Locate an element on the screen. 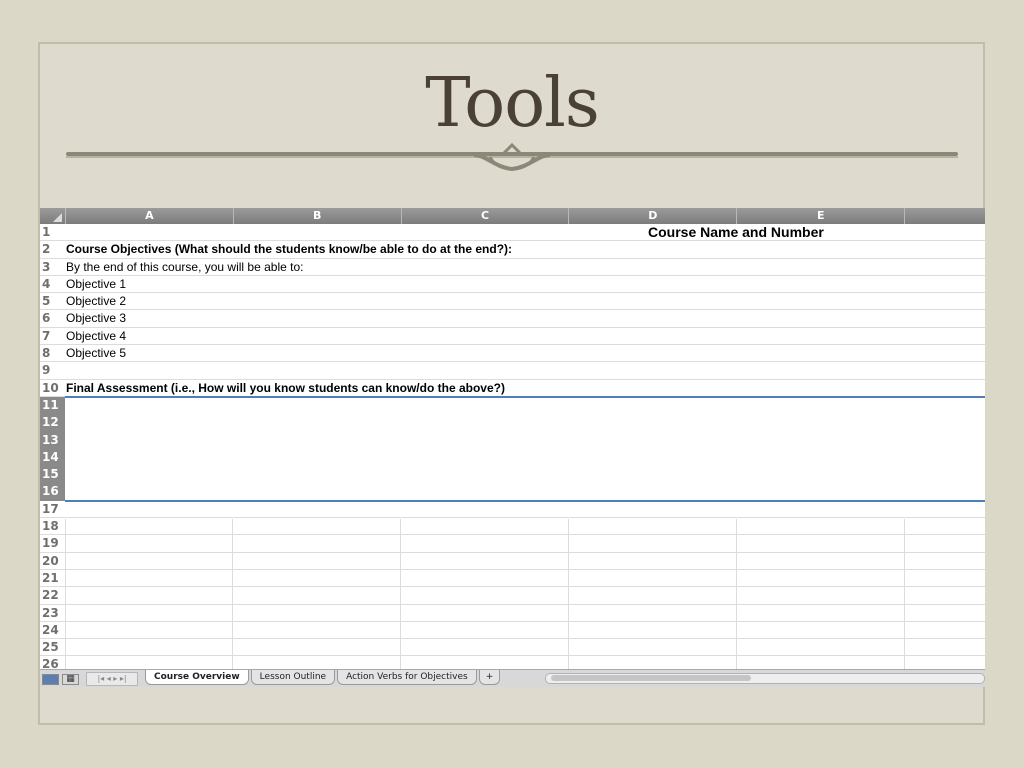 Image resolution: width=1024 pixels, height=768 pixels. row-header: 16 is located at coordinates (52, 492).